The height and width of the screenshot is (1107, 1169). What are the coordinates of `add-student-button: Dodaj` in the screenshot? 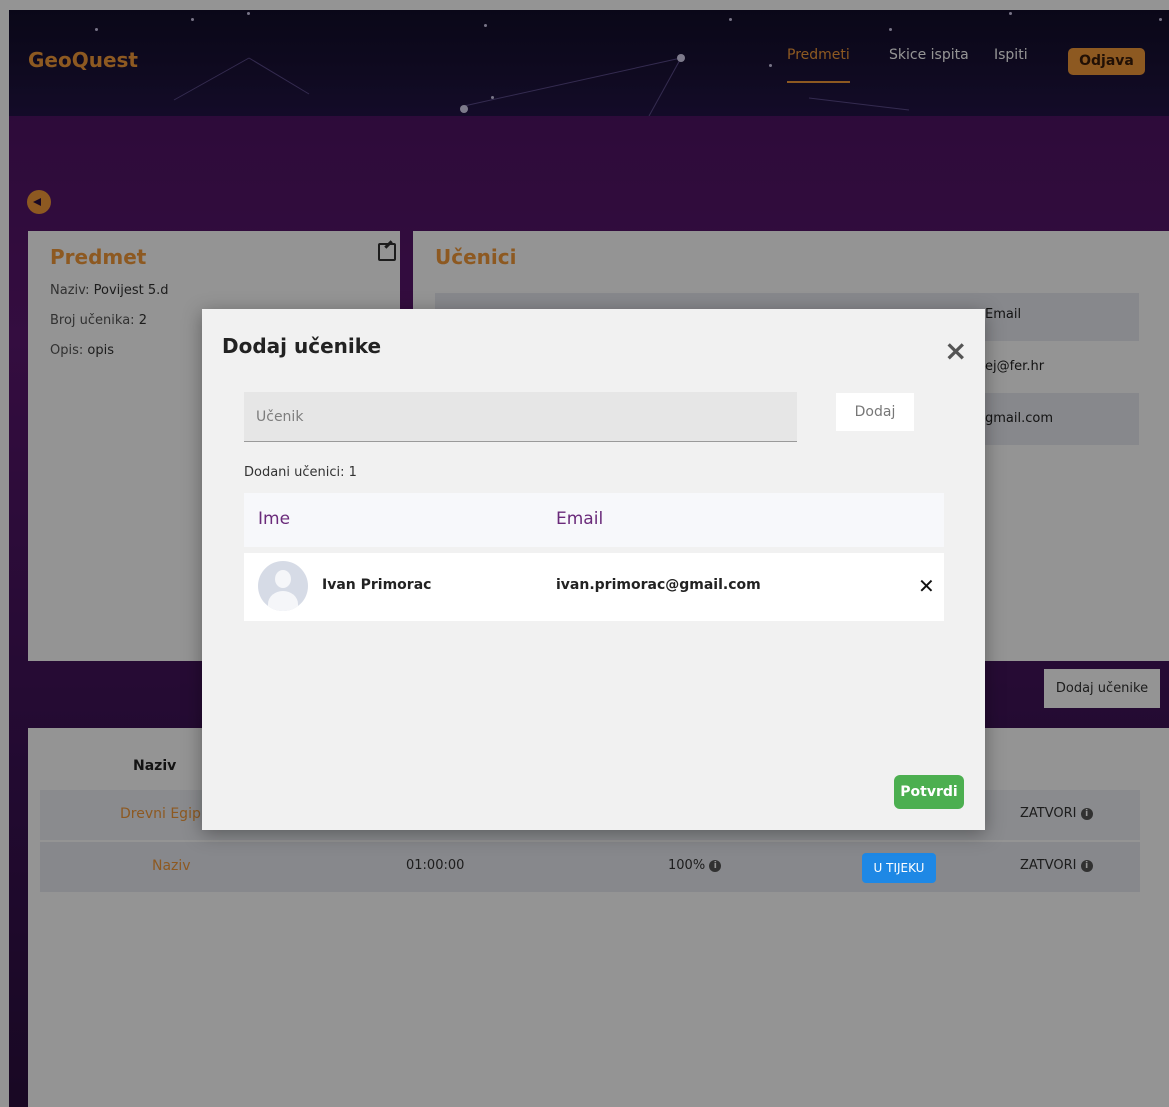 It's located at (875, 412).